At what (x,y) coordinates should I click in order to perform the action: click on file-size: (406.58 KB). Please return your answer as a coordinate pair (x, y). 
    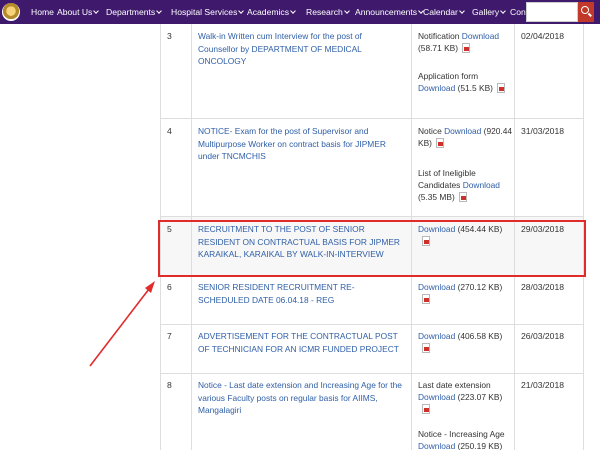
    Looking at the image, I should click on (480, 336).